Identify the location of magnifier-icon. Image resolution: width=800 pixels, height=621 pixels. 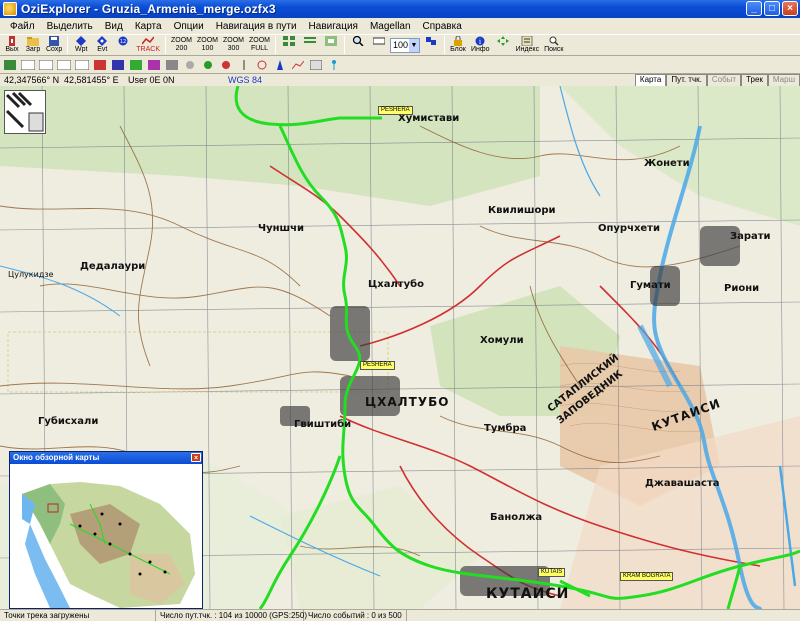
(358, 41).